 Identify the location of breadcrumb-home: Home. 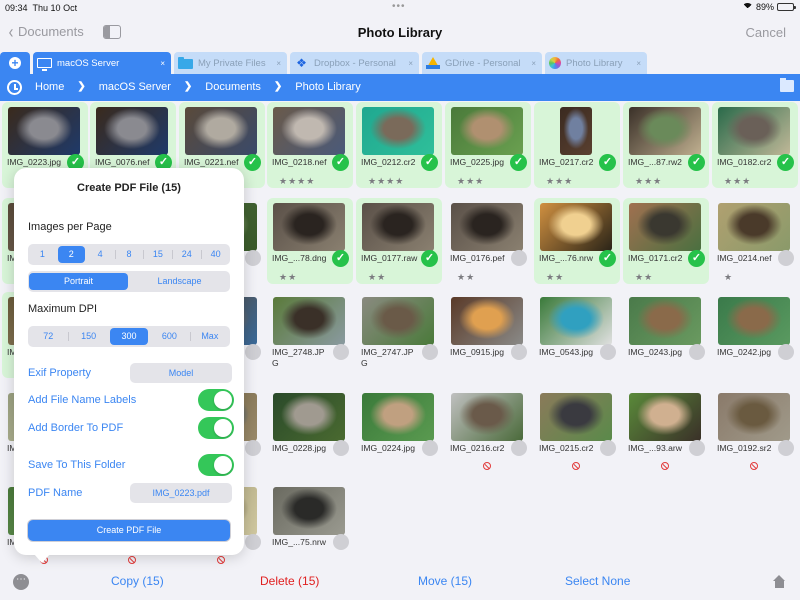
(49, 87).